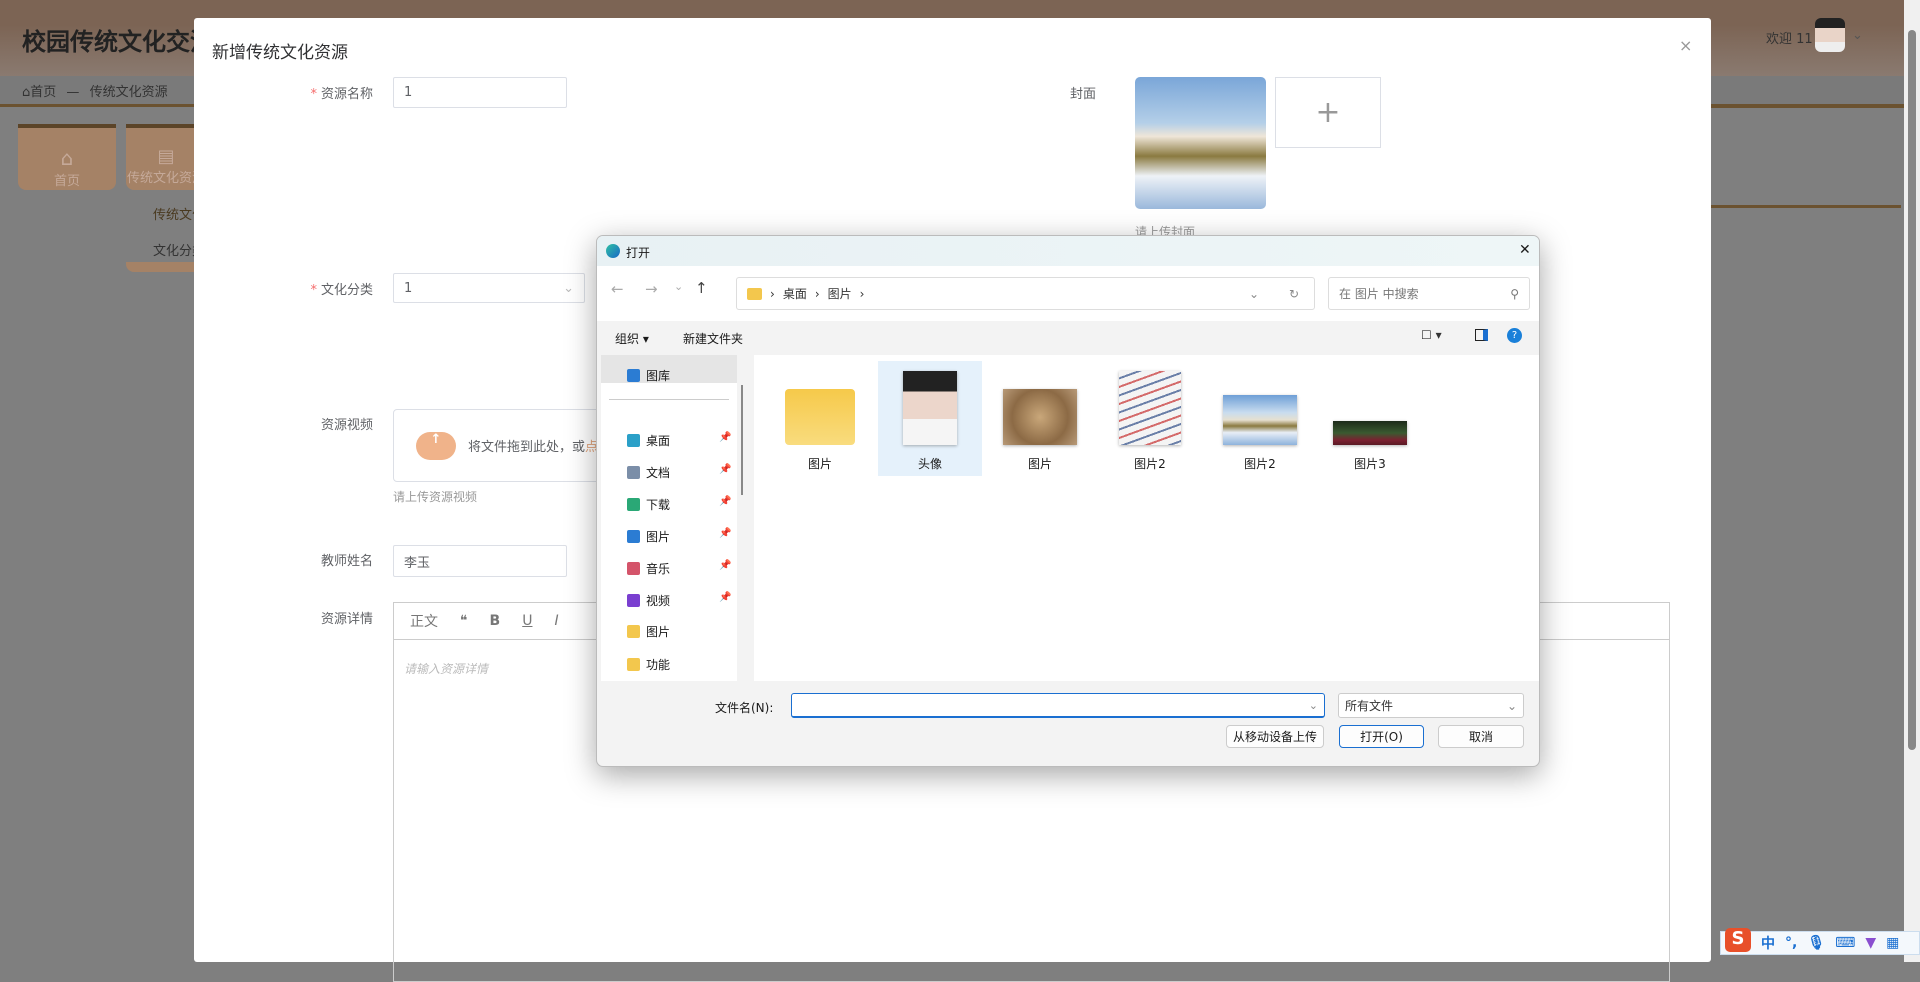 This screenshot has width=1920, height=982. I want to click on open-button: 打开(O), so click(1381, 736).